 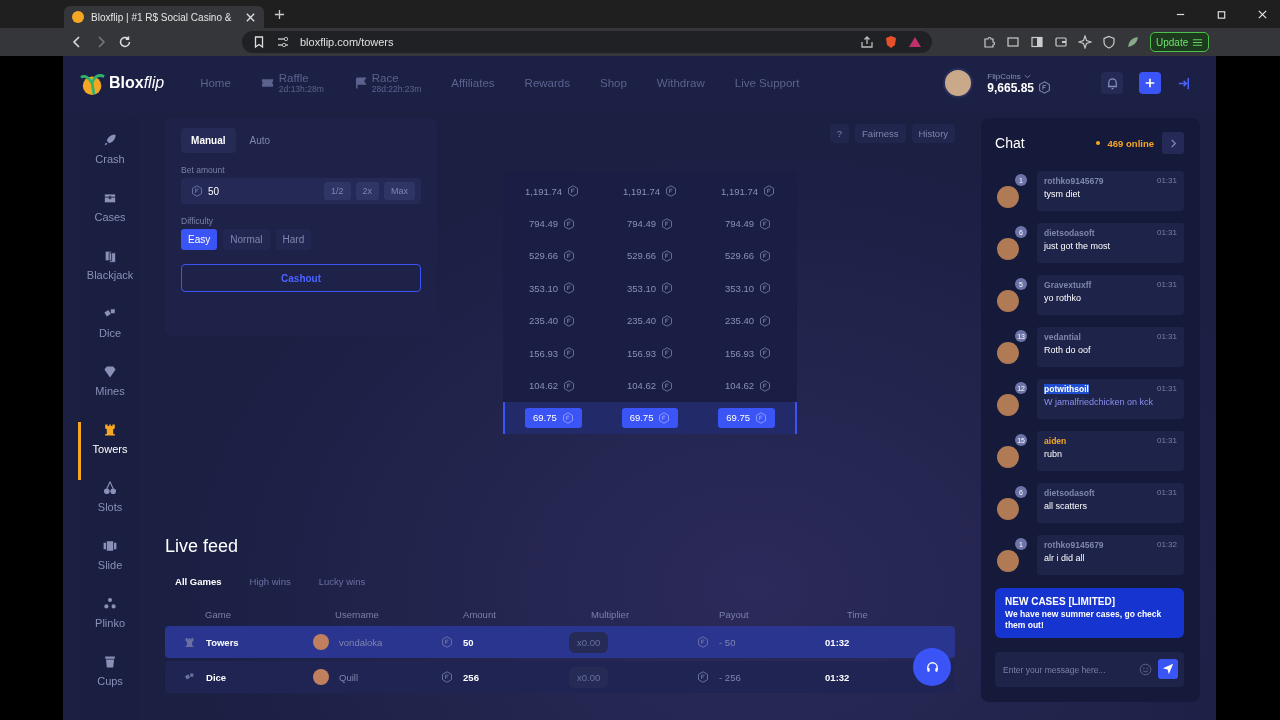 I want to click on bet-amount-field: 50 1/2 2x Max, so click(x=301, y=191).